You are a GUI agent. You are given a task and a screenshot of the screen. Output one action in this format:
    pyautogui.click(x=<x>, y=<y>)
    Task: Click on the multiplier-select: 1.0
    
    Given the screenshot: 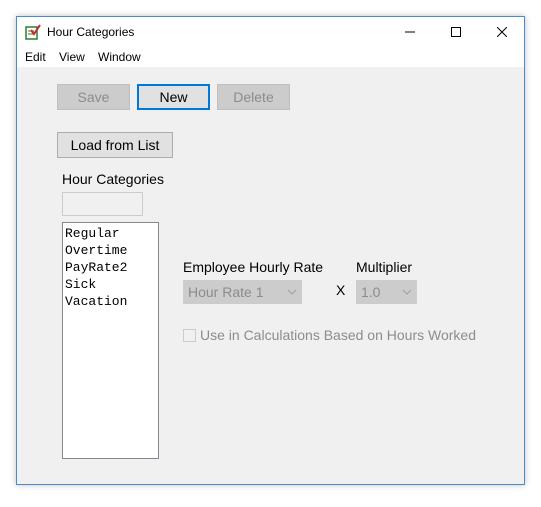 What is the action you would take?
    pyautogui.click(x=386, y=292)
    